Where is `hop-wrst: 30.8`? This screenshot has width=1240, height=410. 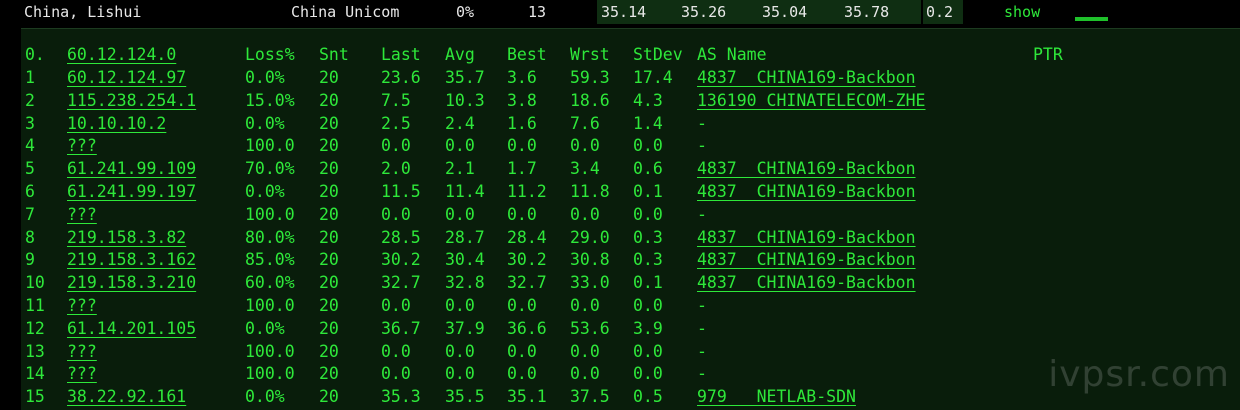 hop-wrst: 30.8 is located at coordinates (590, 260).